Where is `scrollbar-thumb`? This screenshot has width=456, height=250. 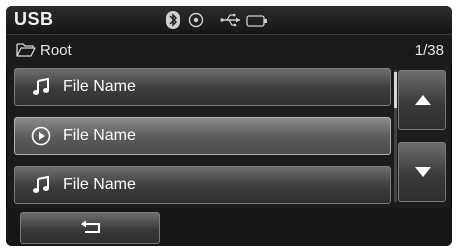 scrollbar-thumb is located at coordinates (395, 90).